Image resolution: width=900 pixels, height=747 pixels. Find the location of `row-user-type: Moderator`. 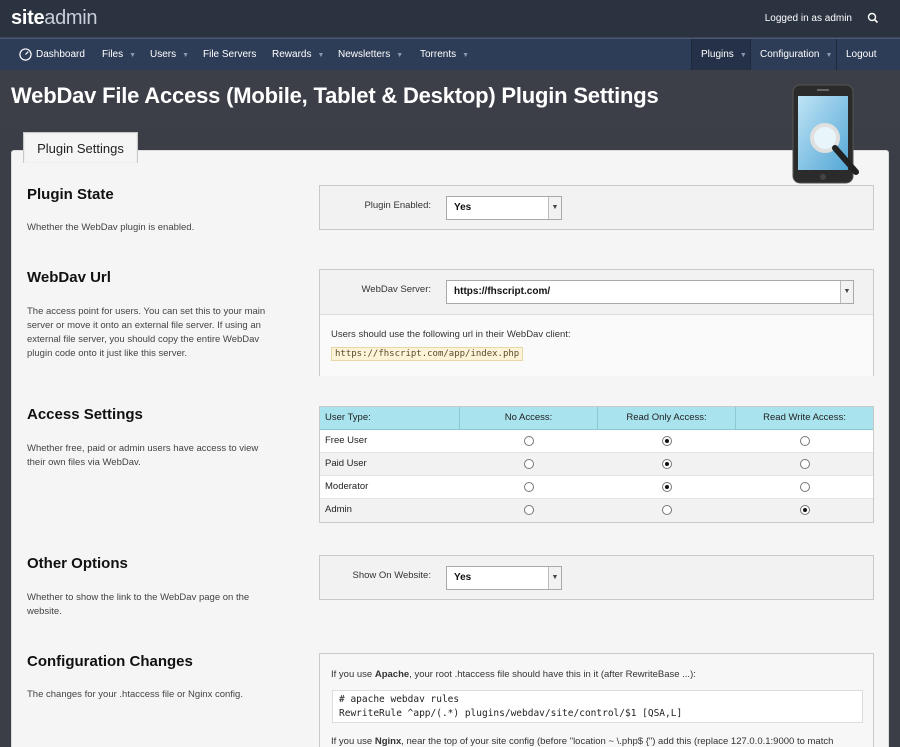

row-user-type: Moderator is located at coordinates (347, 486).